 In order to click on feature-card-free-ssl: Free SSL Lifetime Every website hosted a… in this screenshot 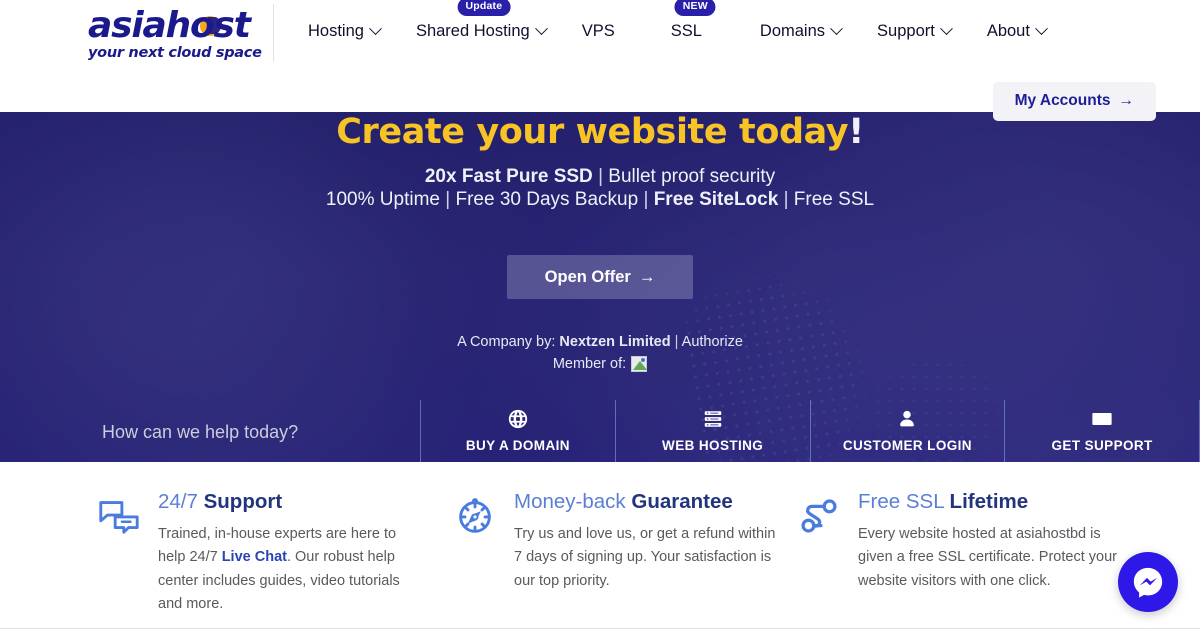, I will do `click(966, 541)`.